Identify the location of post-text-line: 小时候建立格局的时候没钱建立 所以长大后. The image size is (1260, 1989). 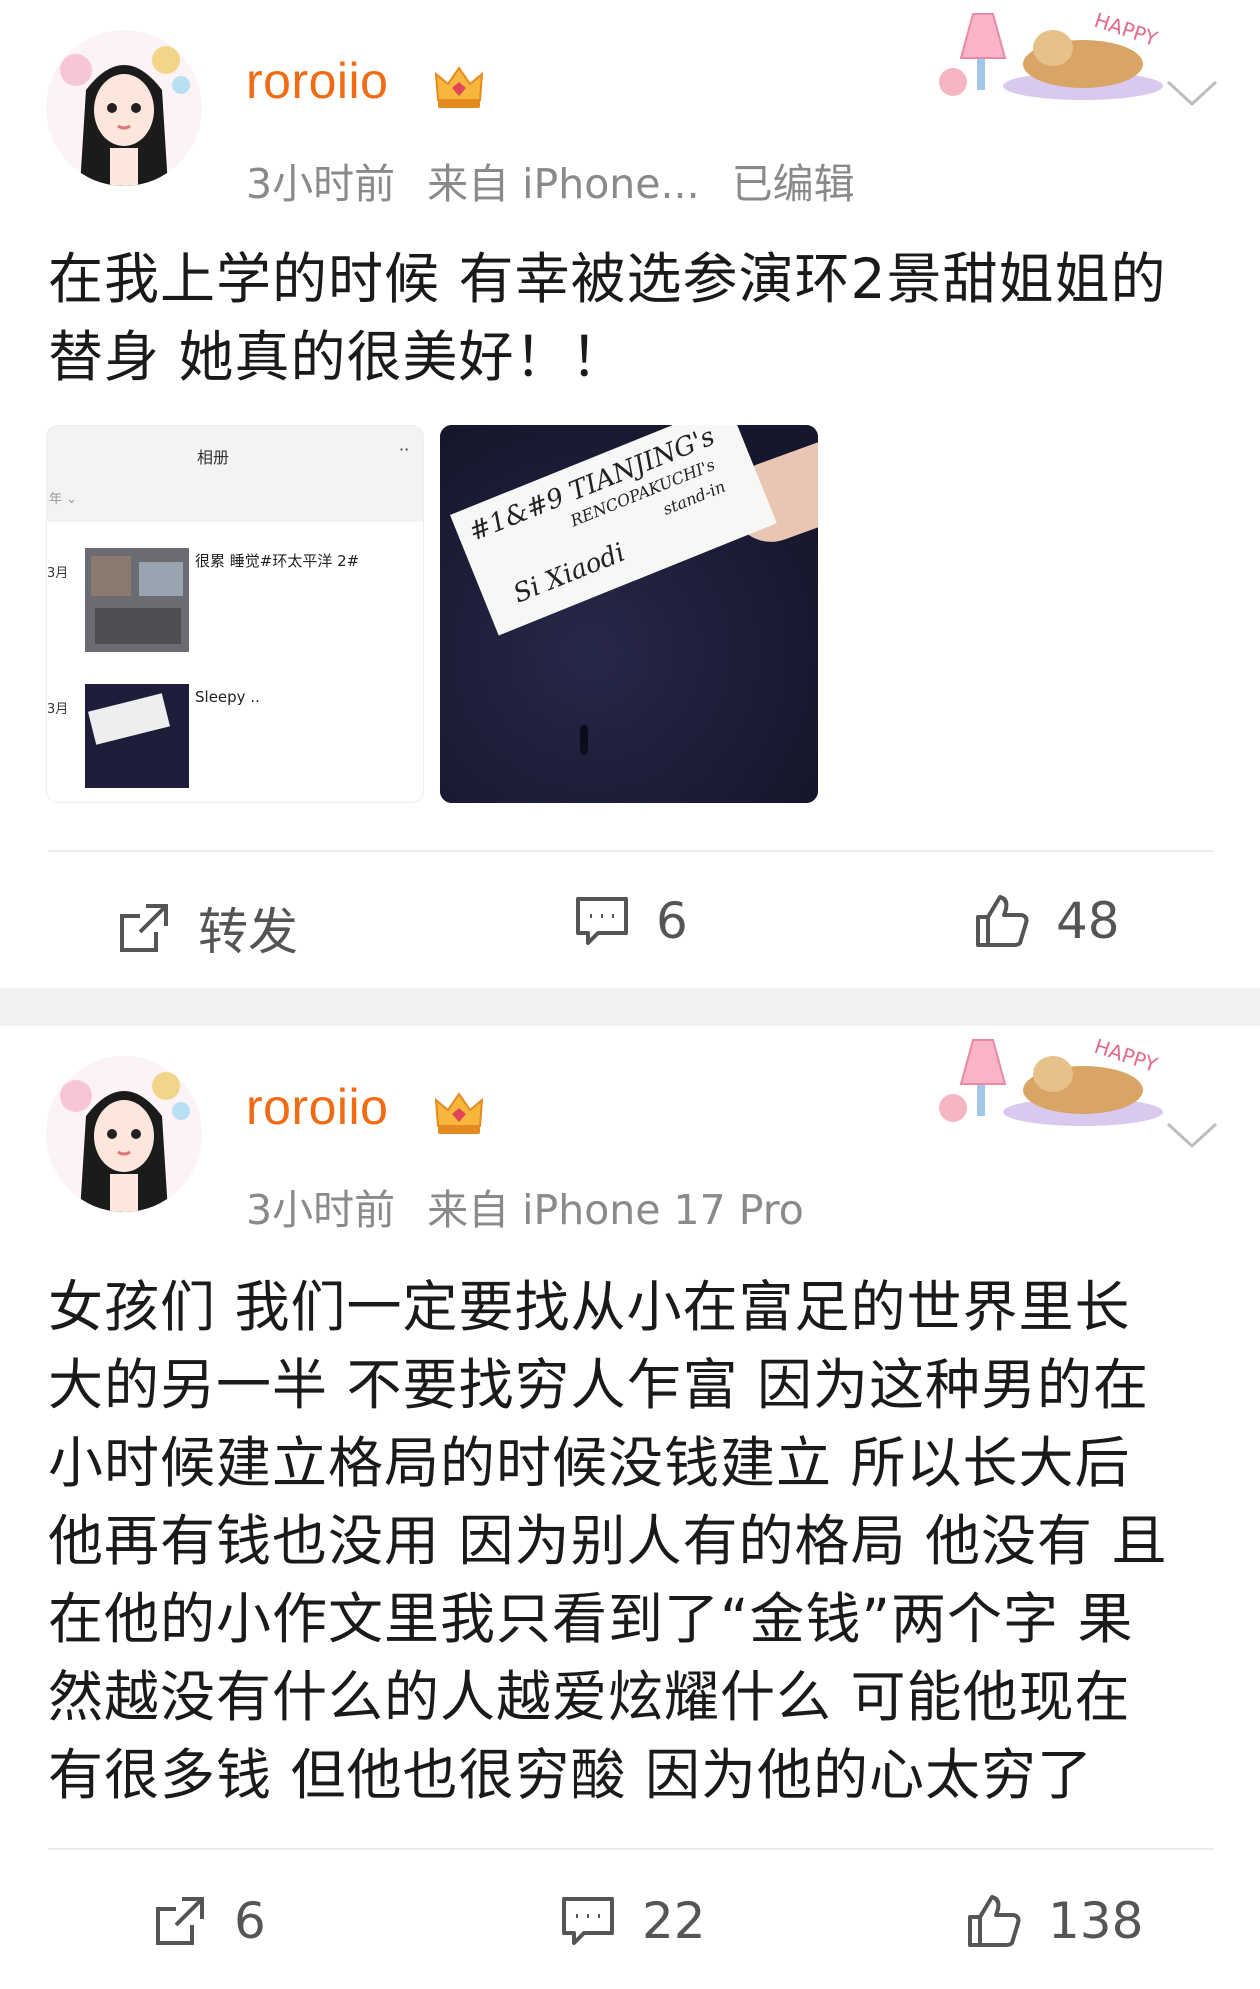
(589, 1463).